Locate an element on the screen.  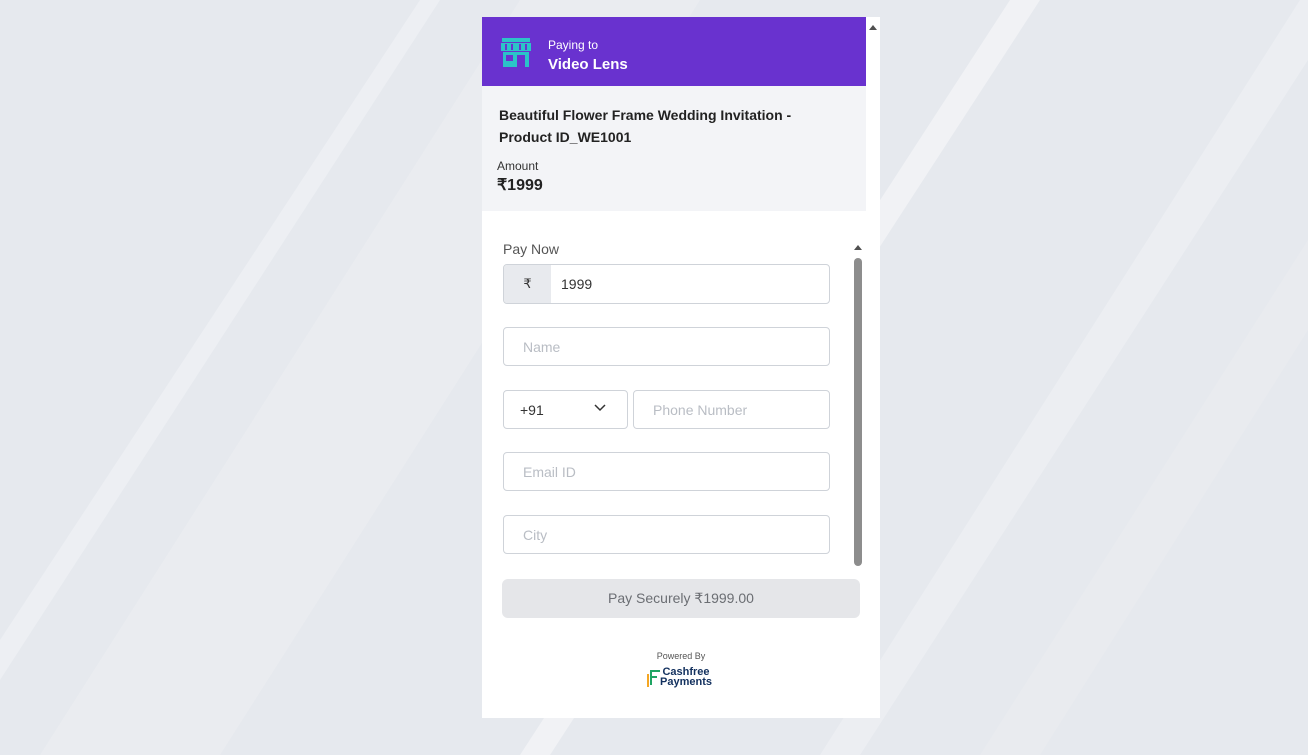
city-field is located at coordinates (666, 534).